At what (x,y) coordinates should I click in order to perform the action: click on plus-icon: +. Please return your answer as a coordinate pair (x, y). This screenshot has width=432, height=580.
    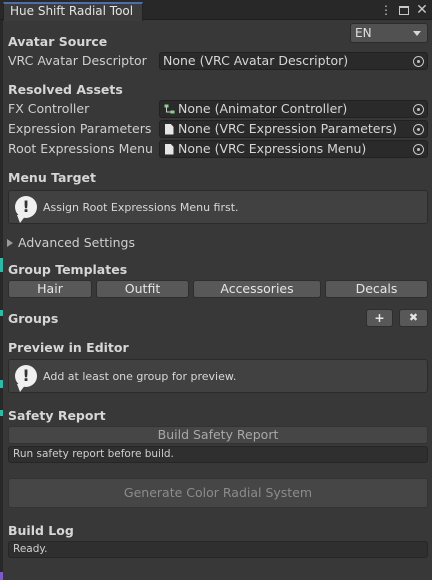
    Looking at the image, I should click on (379, 317).